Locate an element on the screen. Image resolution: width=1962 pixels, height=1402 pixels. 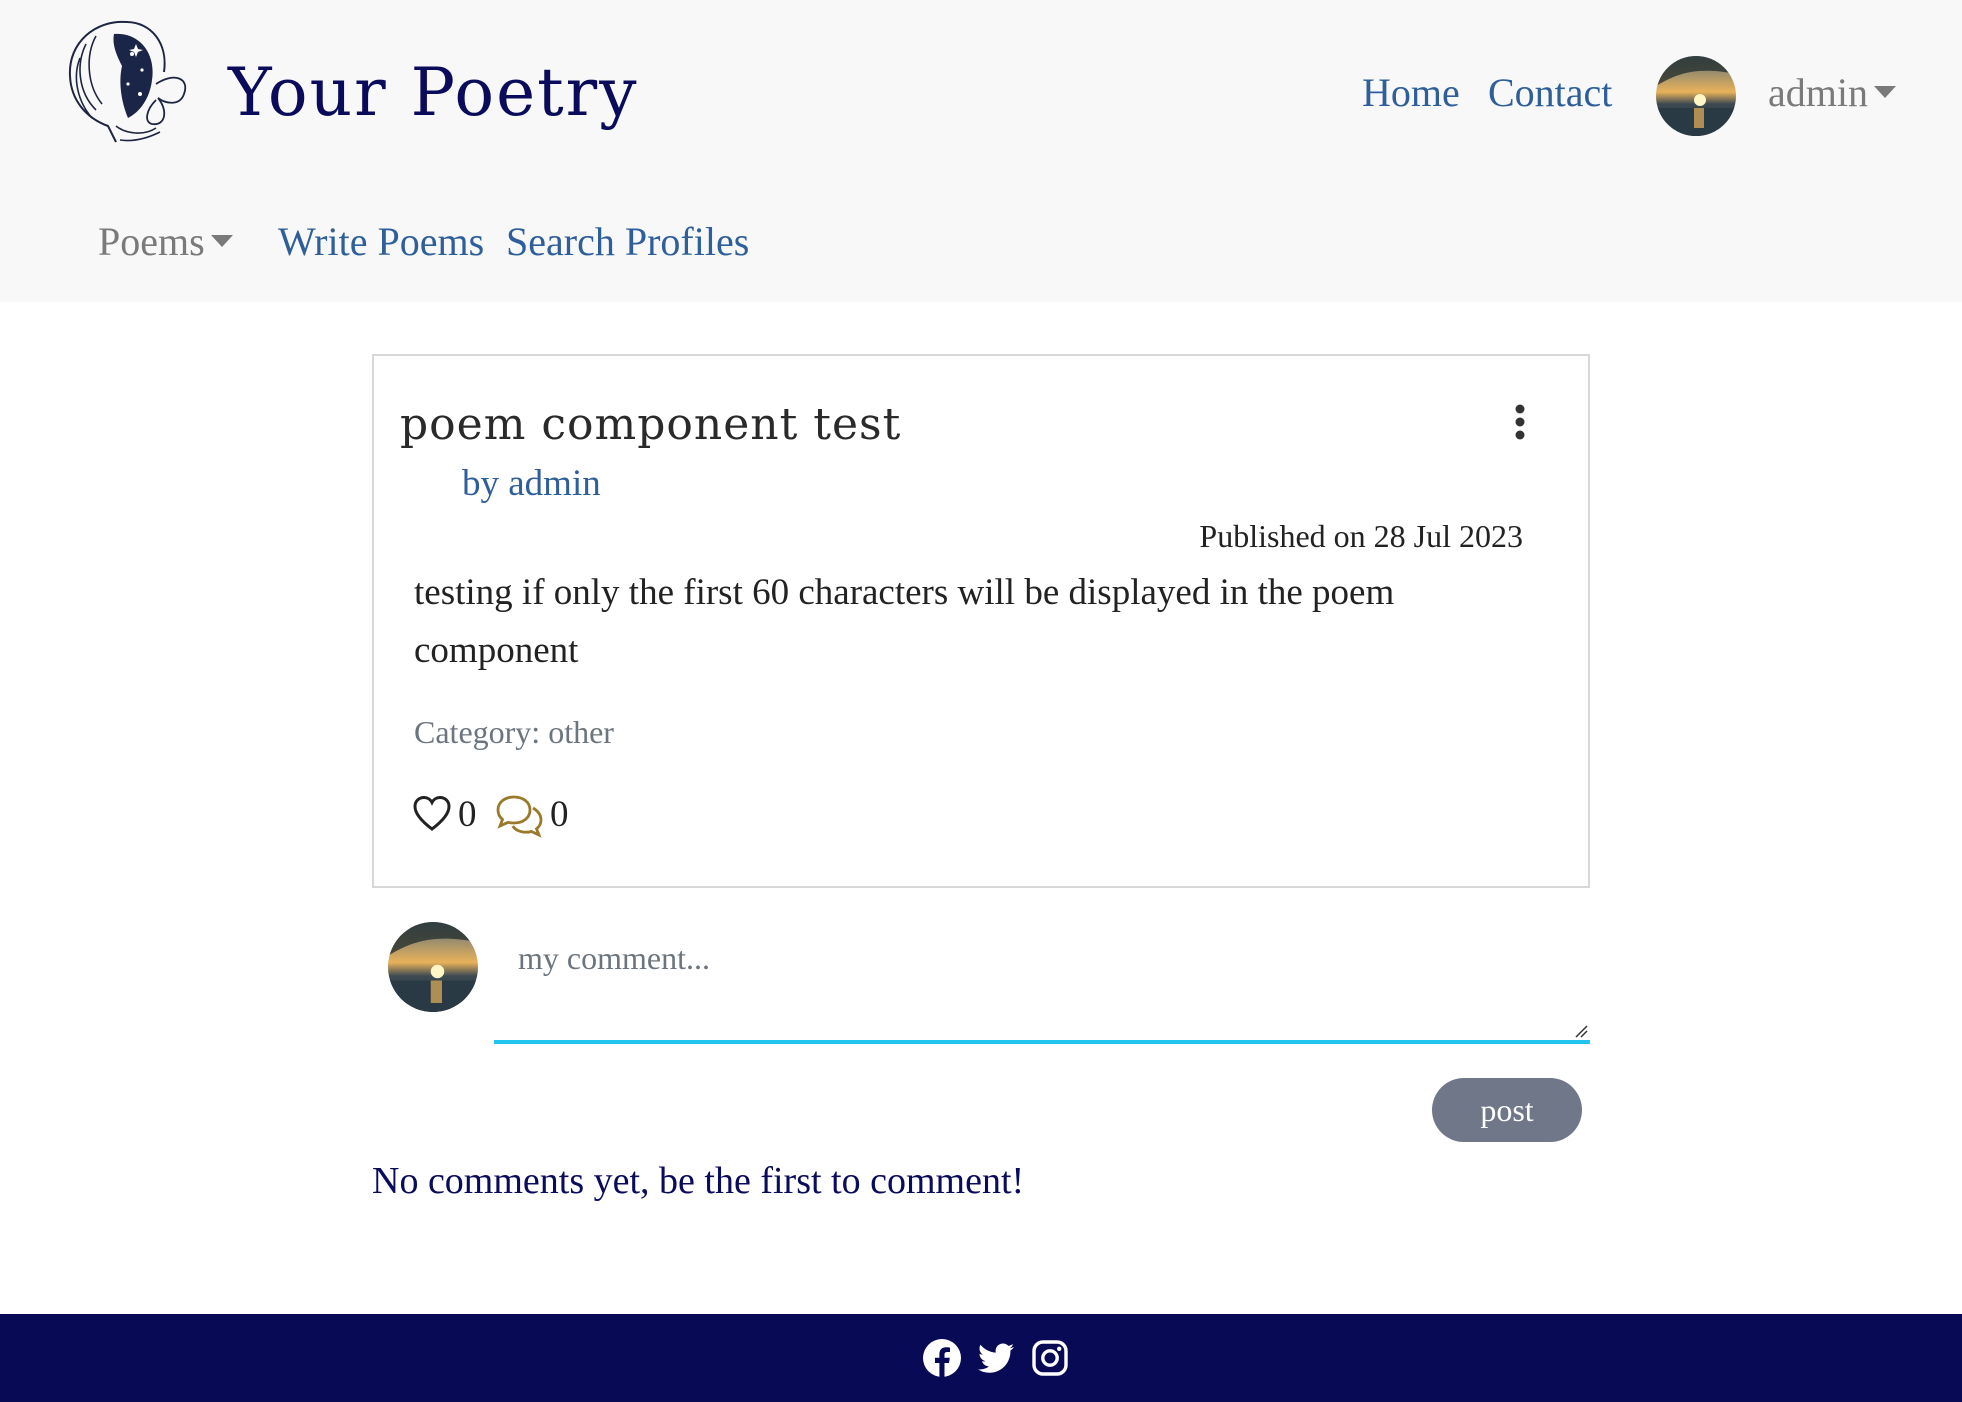
facebook-icon is located at coordinates (942, 1358).